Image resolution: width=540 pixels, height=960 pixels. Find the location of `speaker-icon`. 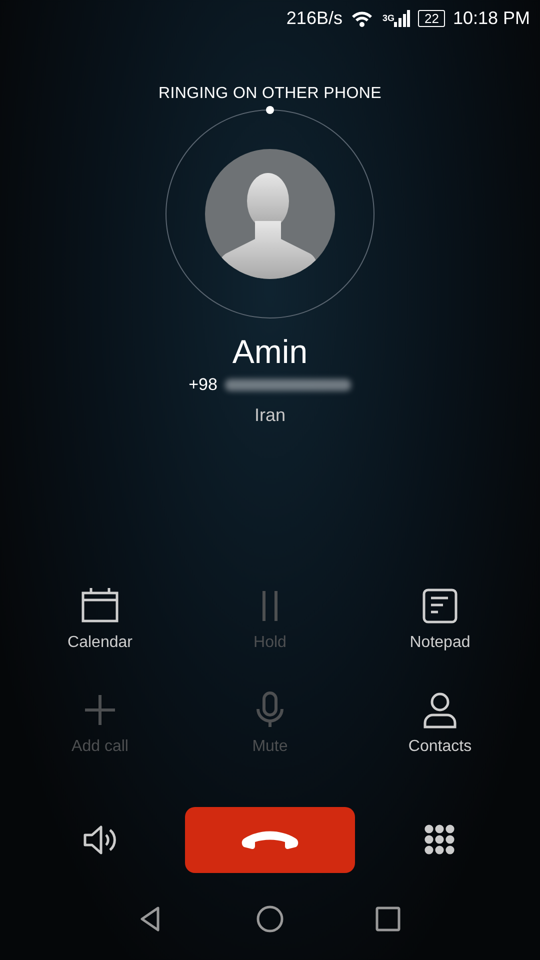

speaker-icon is located at coordinates (100, 840).